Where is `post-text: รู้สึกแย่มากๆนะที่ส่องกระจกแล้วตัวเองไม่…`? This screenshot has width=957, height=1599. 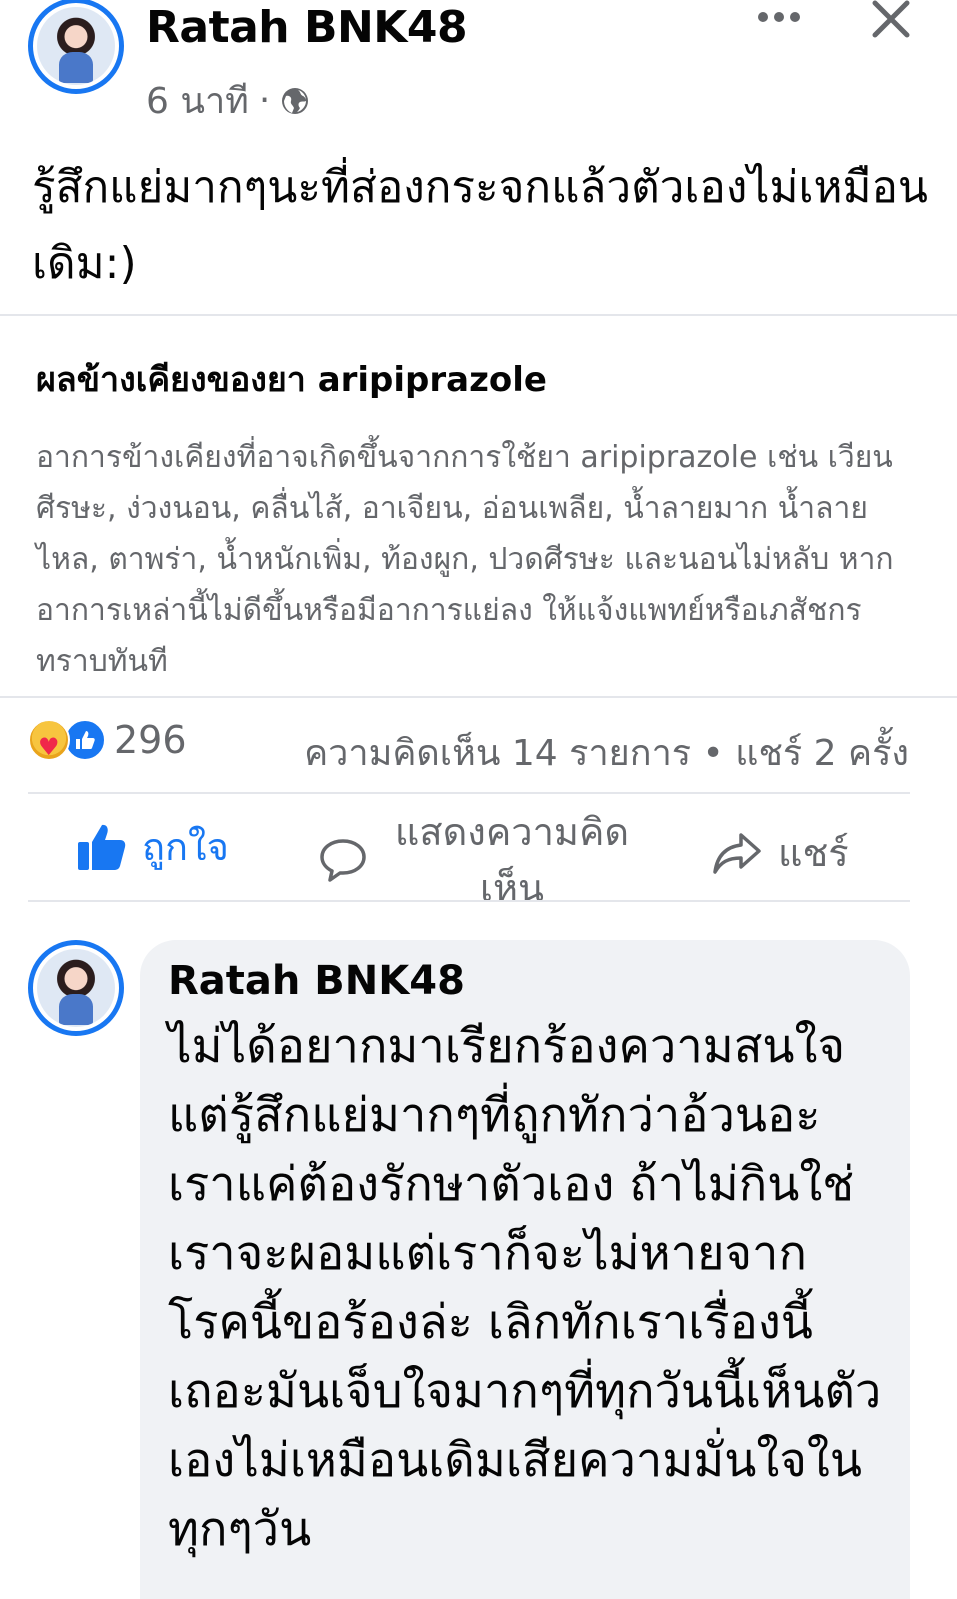
post-text: รู้สึกแย่มากๆนะที่ส่องกระจกแล้วตัวเองไม่… is located at coordinates (480, 225).